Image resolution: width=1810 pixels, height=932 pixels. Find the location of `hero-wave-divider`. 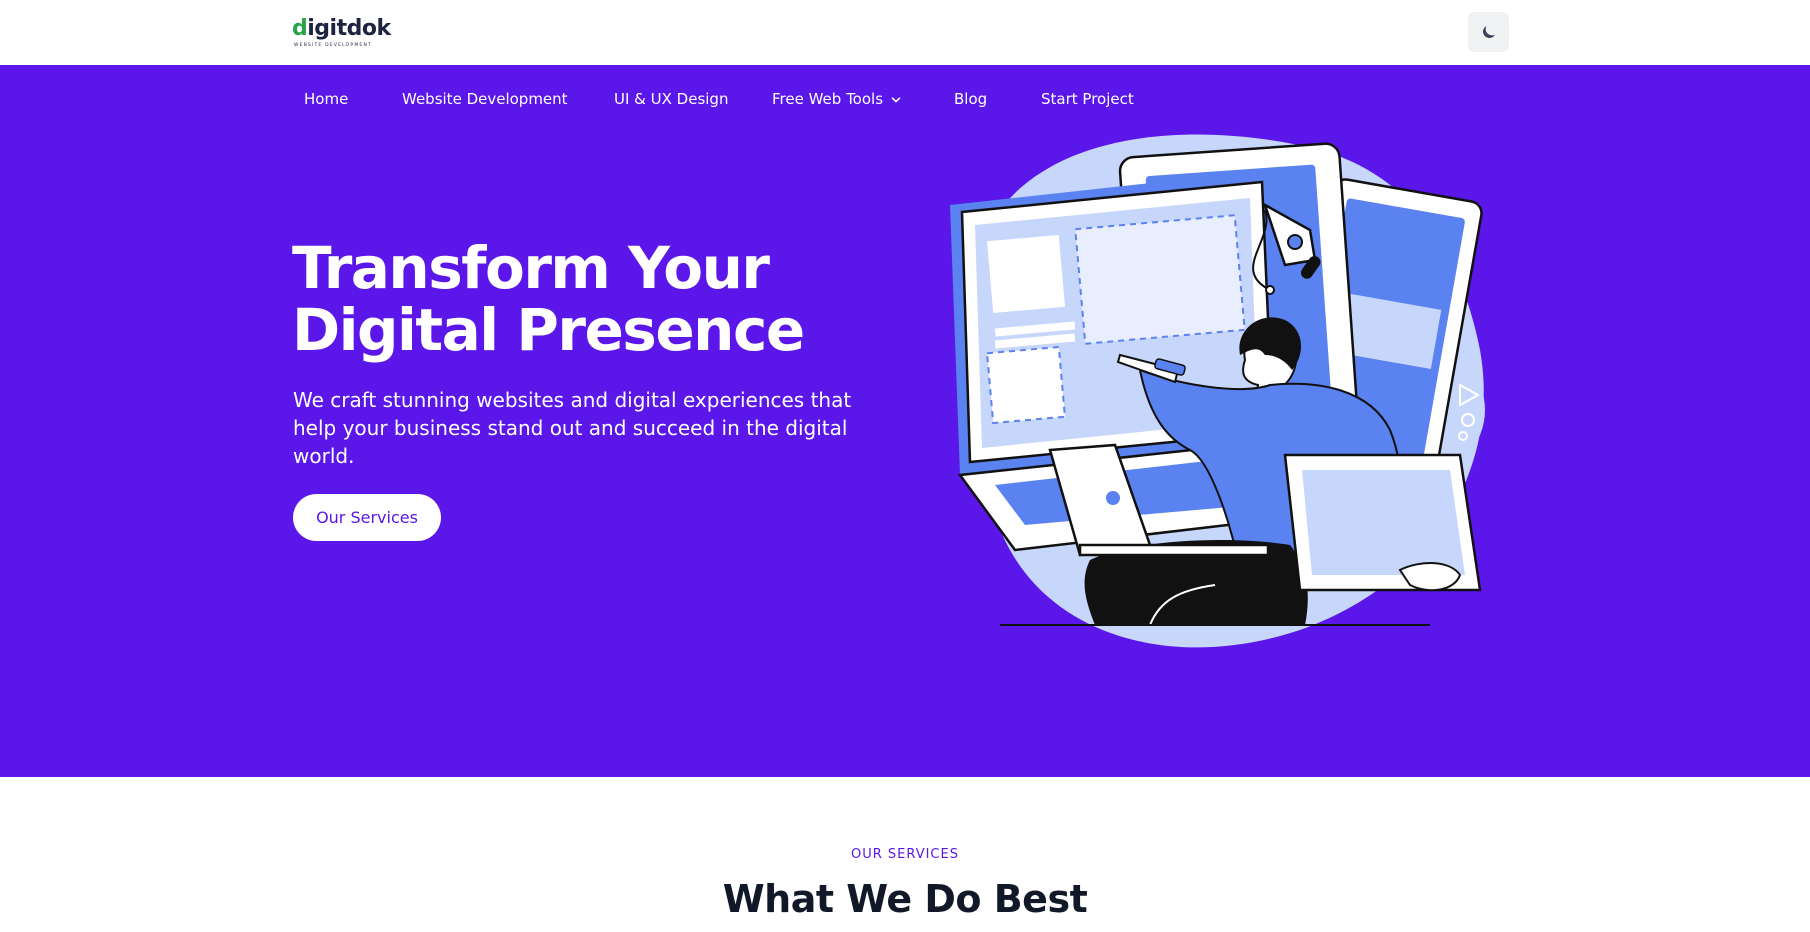

hero-wave-divider is located at coordinates (905, 719).